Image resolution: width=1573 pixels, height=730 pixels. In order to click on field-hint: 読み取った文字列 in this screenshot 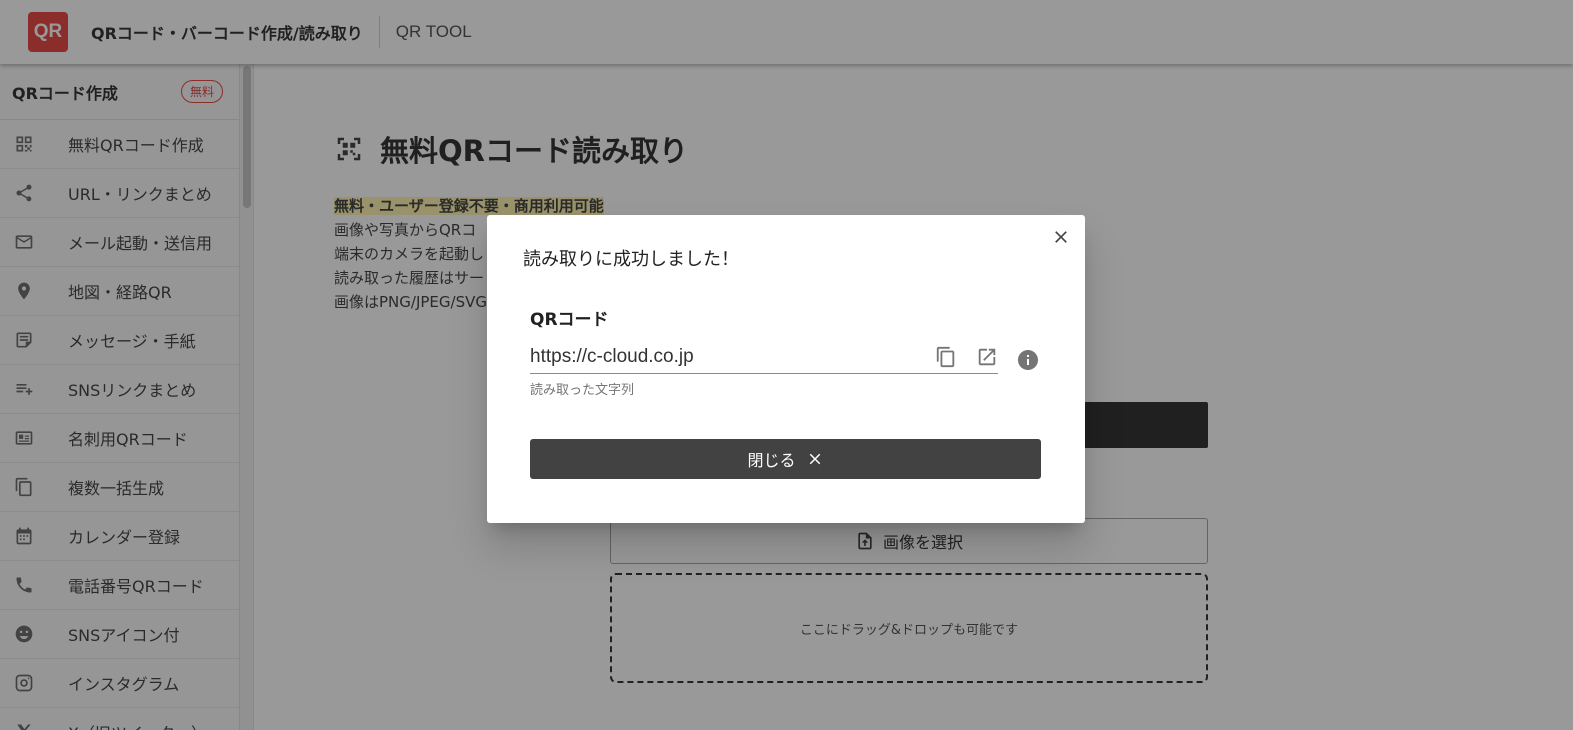, I will do `click(582, 390)`.